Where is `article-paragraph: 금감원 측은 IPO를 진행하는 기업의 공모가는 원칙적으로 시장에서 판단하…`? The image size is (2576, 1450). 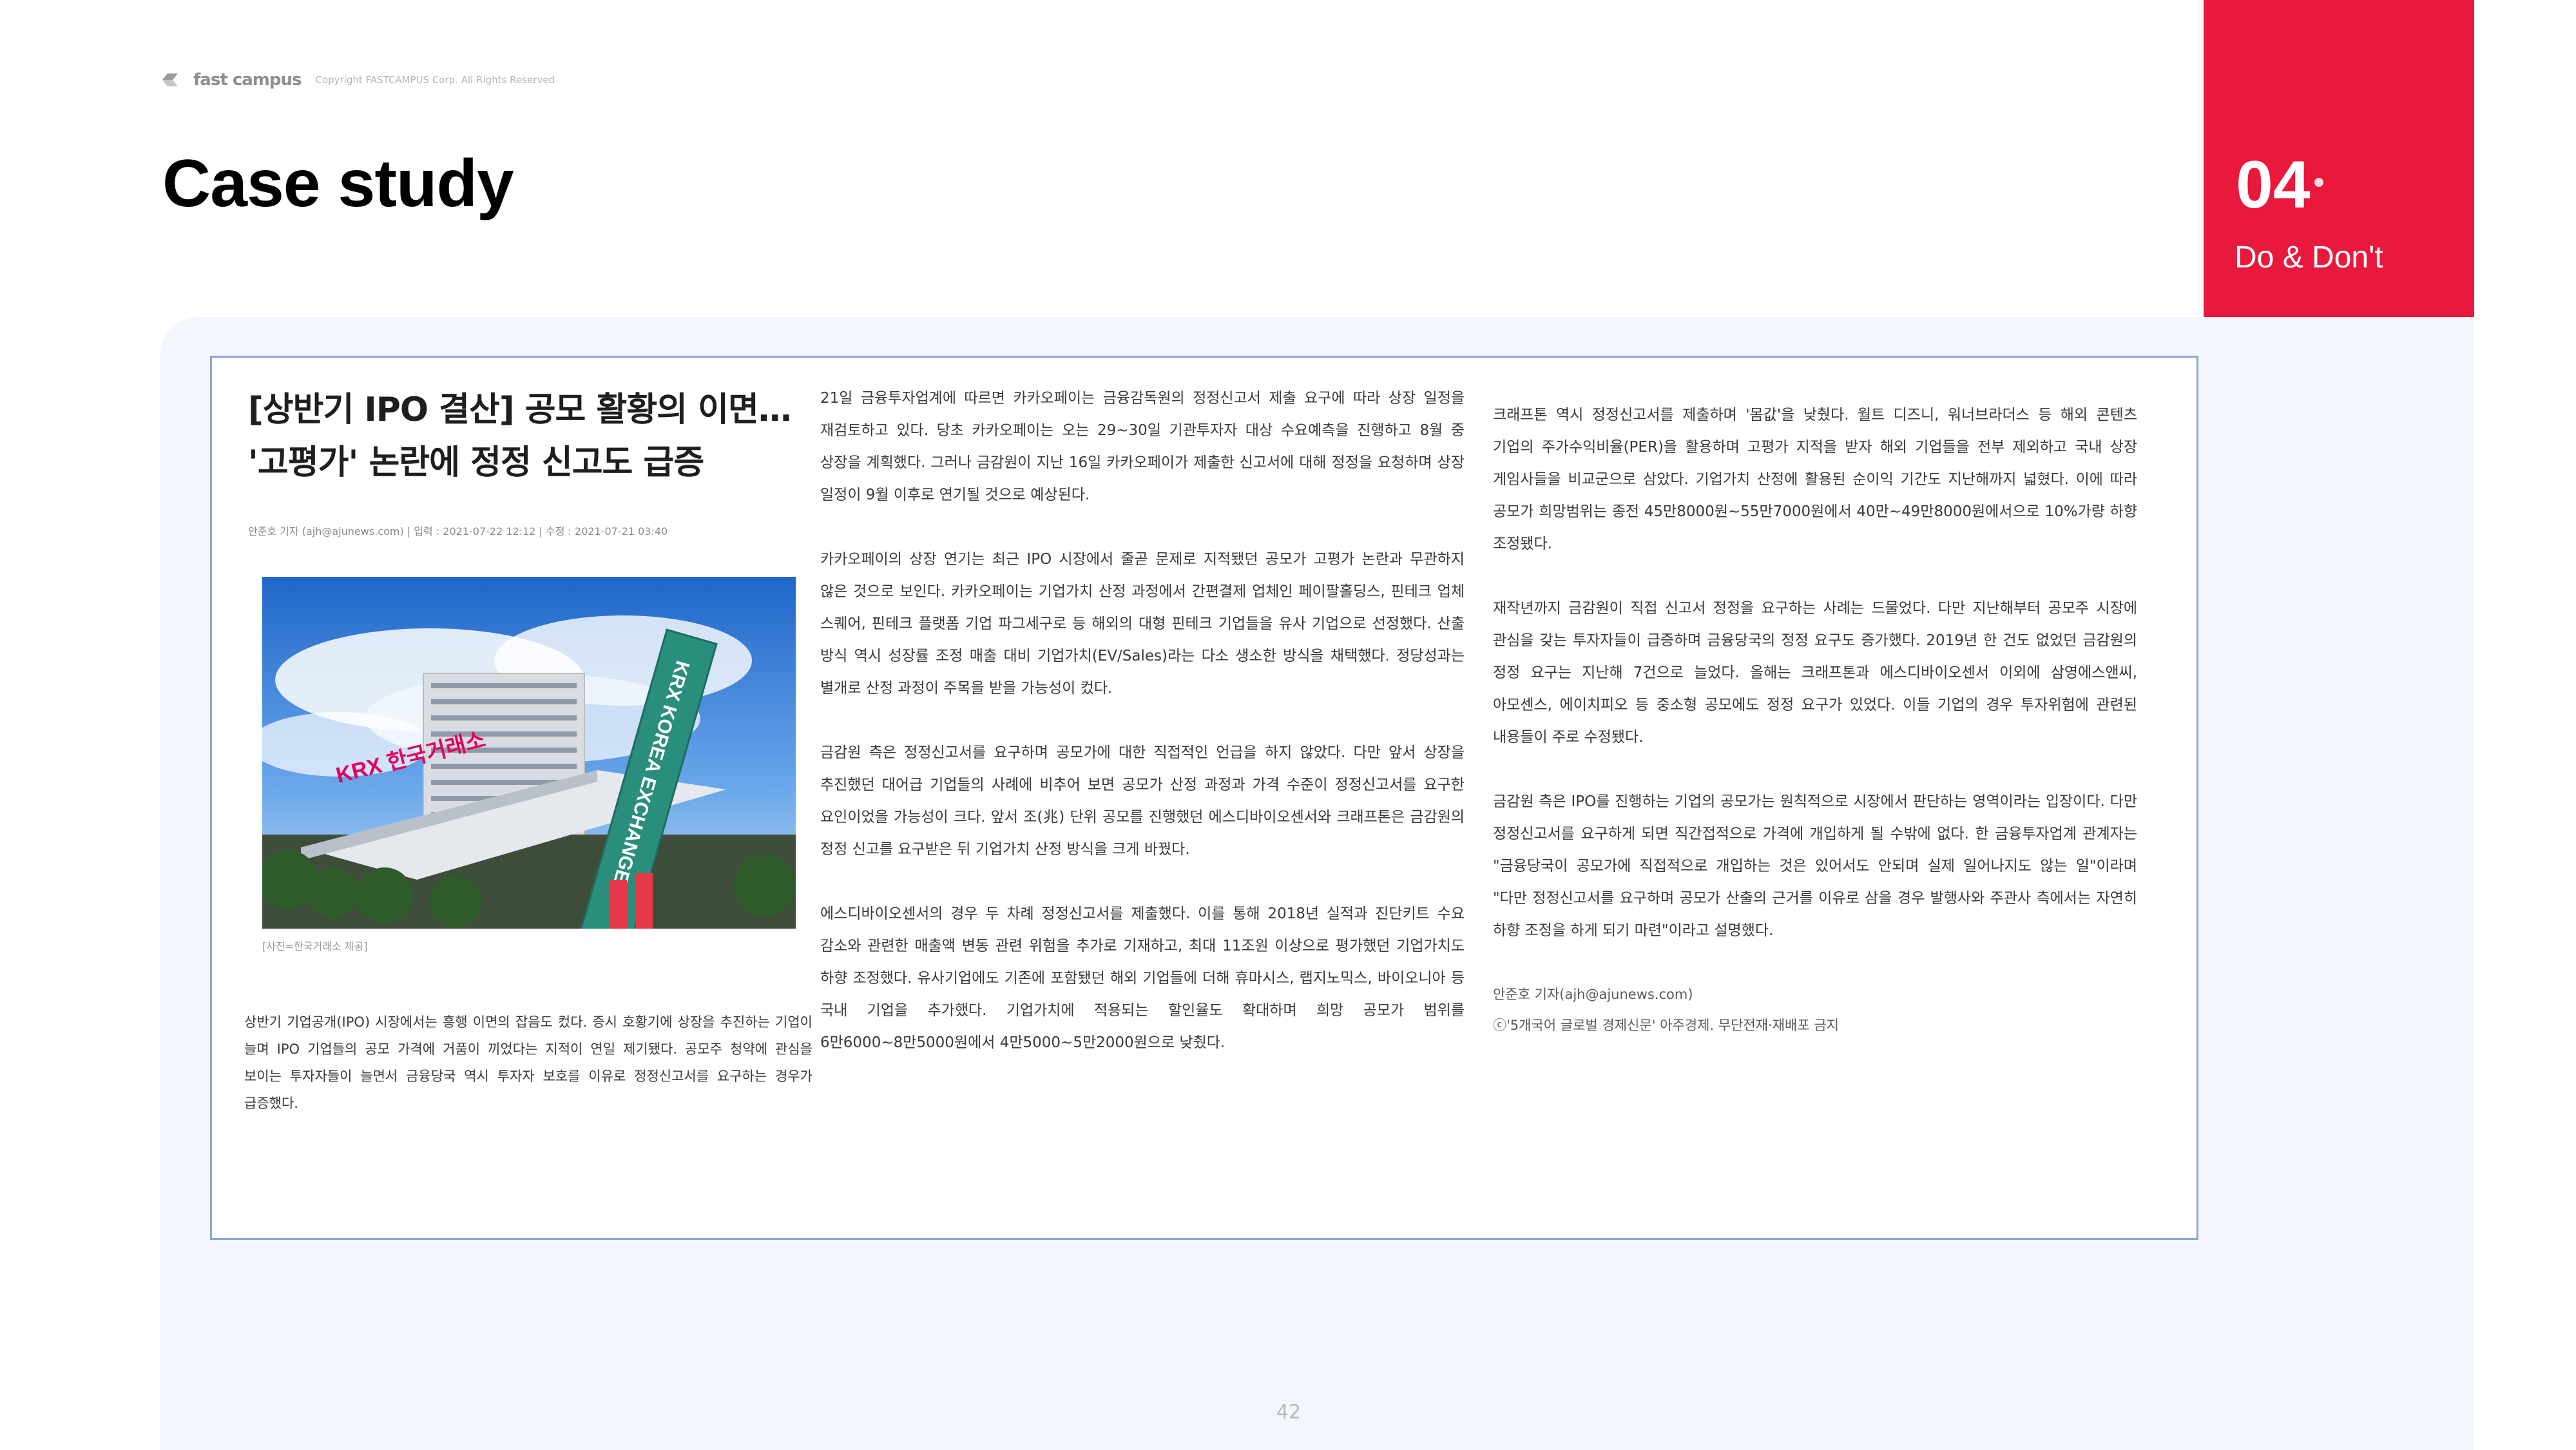 article-paragraph: 금감원 측은 IPO를 진행하는 기업의 공모가는 원칙적으로 시장에서 판단하… is located at coordinates (1815, 866).